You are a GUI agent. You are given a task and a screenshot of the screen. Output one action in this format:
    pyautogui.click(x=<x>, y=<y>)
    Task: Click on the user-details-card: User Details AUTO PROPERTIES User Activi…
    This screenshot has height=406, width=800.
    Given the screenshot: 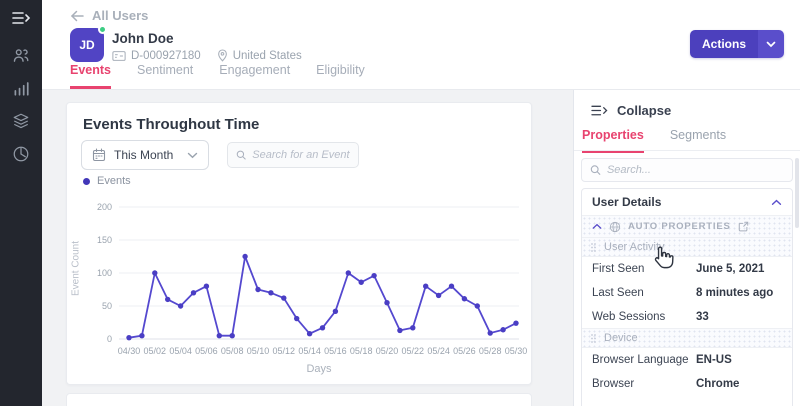 What is the action you would take?
    pyautogui.click(x=687, y=297)
    